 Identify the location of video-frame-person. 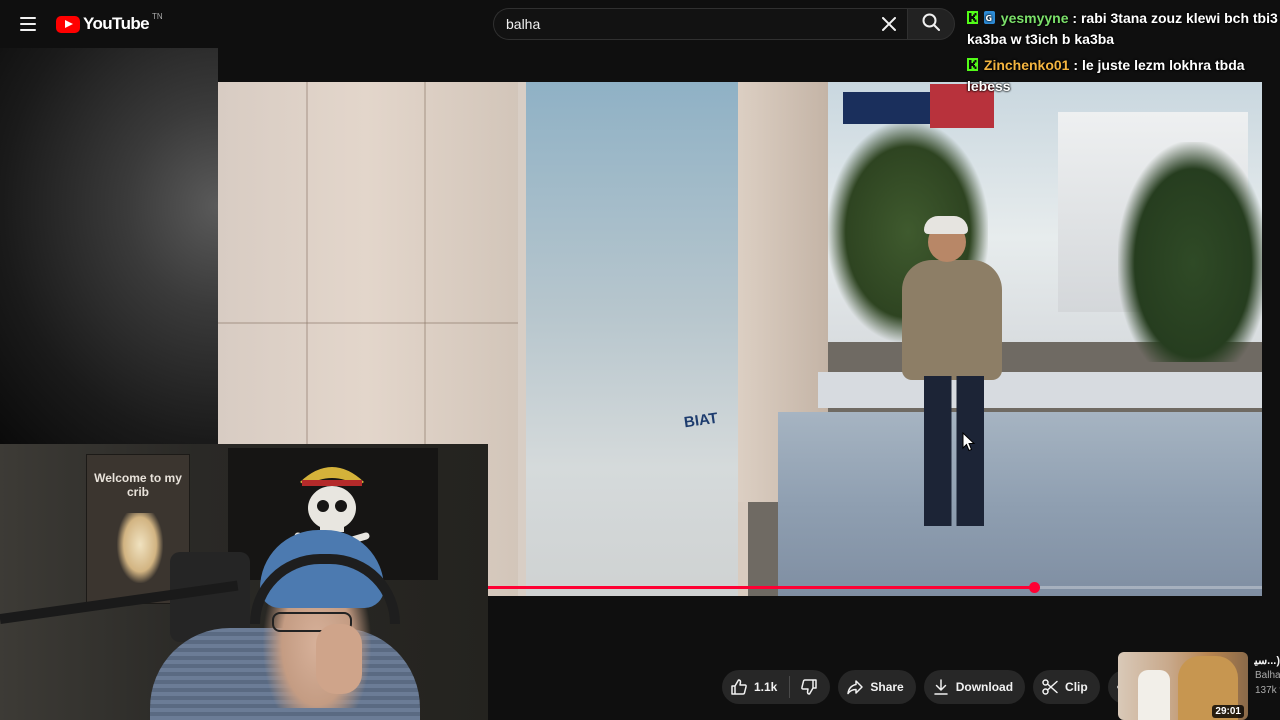
(948, 371).